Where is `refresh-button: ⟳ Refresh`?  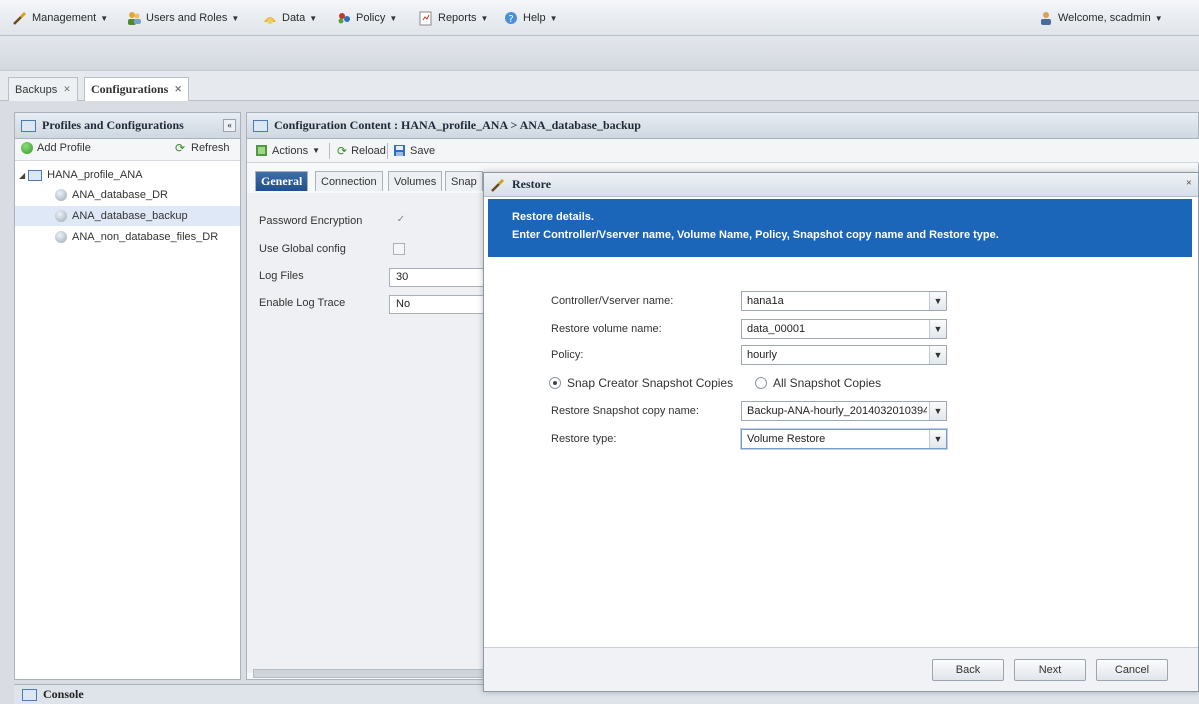 refresh-button: ⟳ Refresh is located at coordinates (202, 148).